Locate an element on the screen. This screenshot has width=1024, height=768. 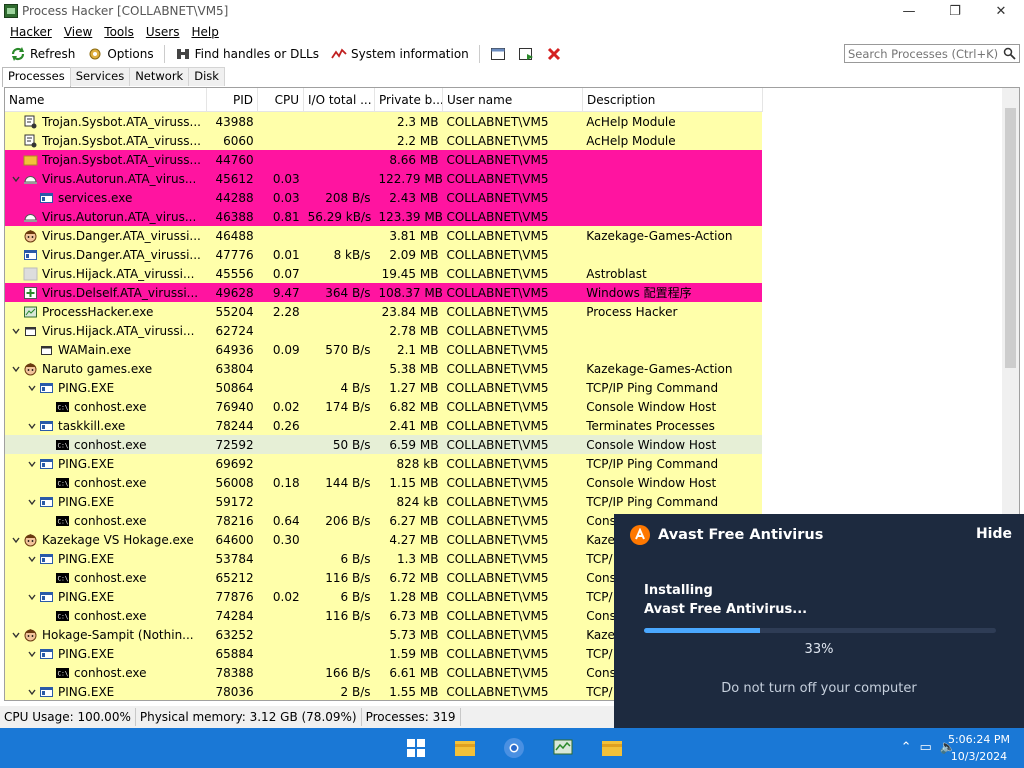
column-header-name: Name is located at coordinates (106, 100).